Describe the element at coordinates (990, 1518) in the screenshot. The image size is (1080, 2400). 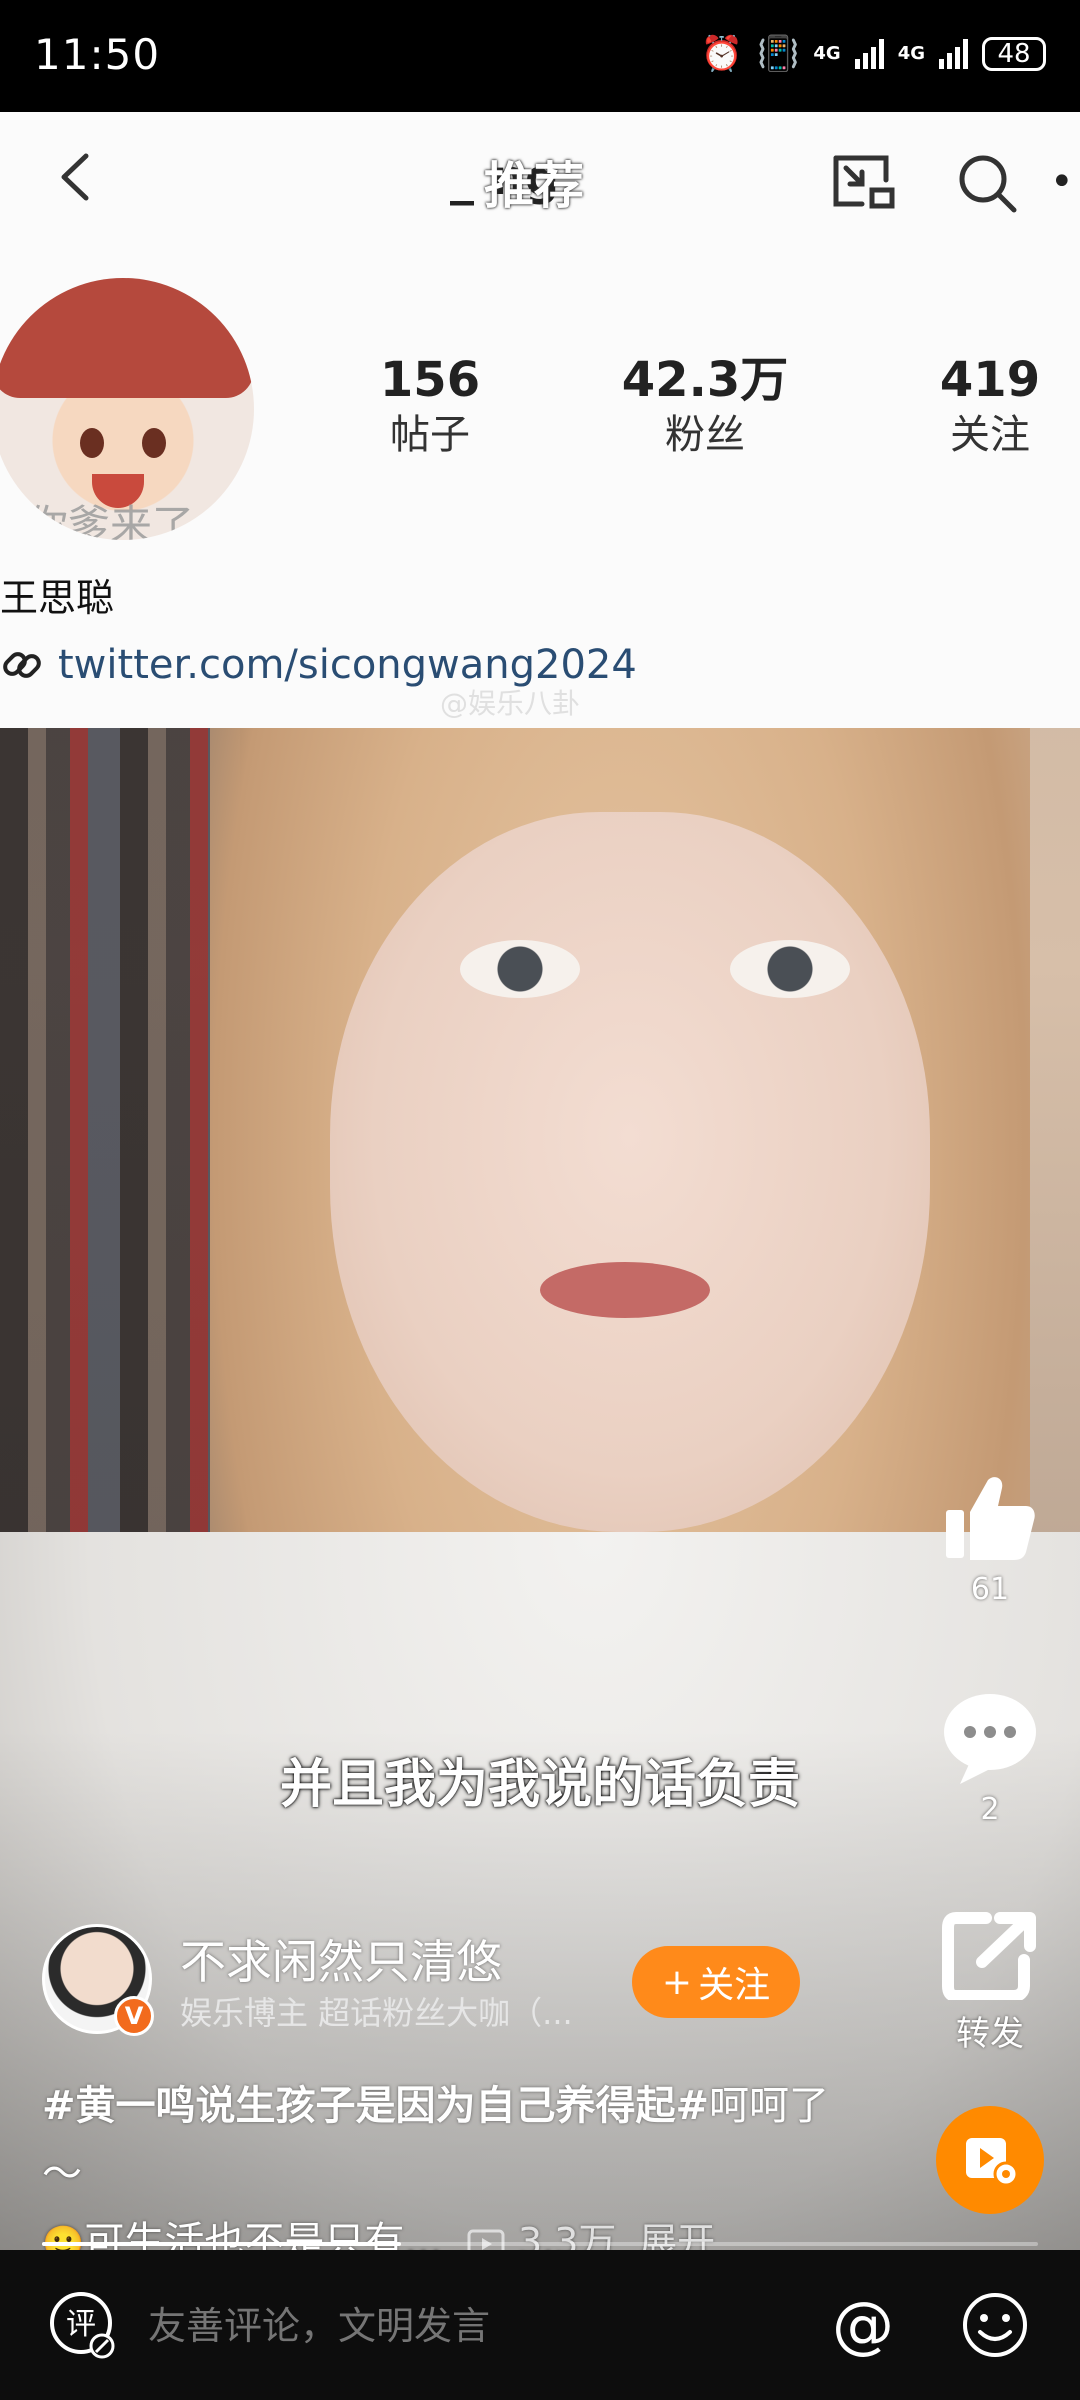
I see `thumbs-up-icon` at that location.